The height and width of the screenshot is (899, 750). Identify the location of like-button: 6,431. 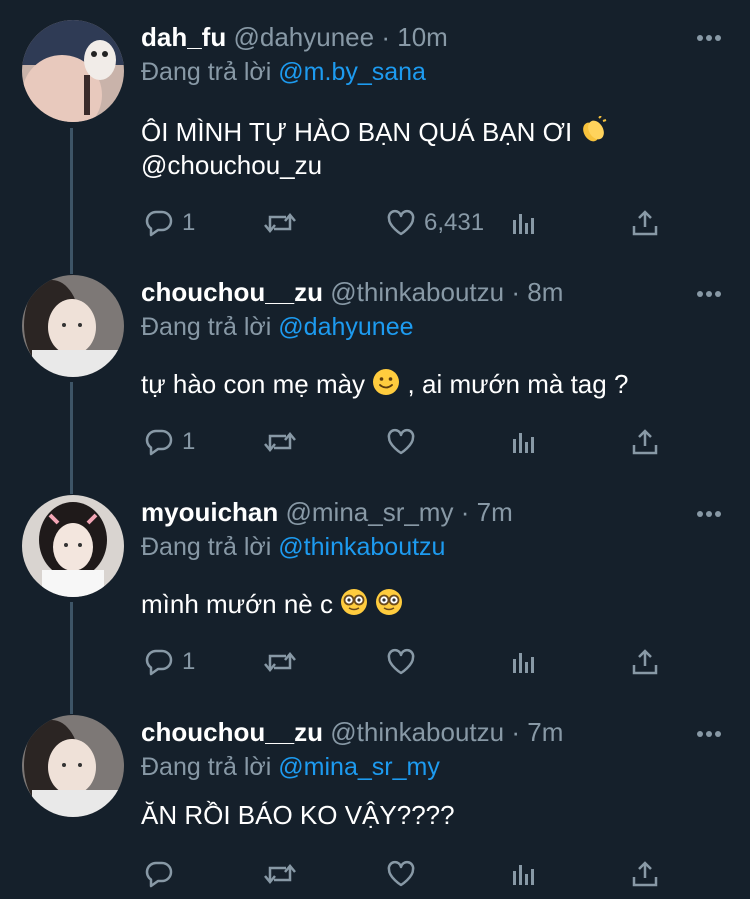
(435, 223).